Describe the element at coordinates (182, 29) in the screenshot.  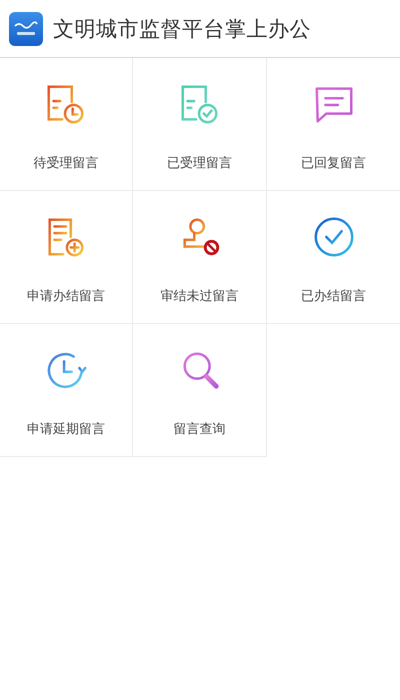
I see `app-title: 文明城市监督平台掌上办公` at that location.